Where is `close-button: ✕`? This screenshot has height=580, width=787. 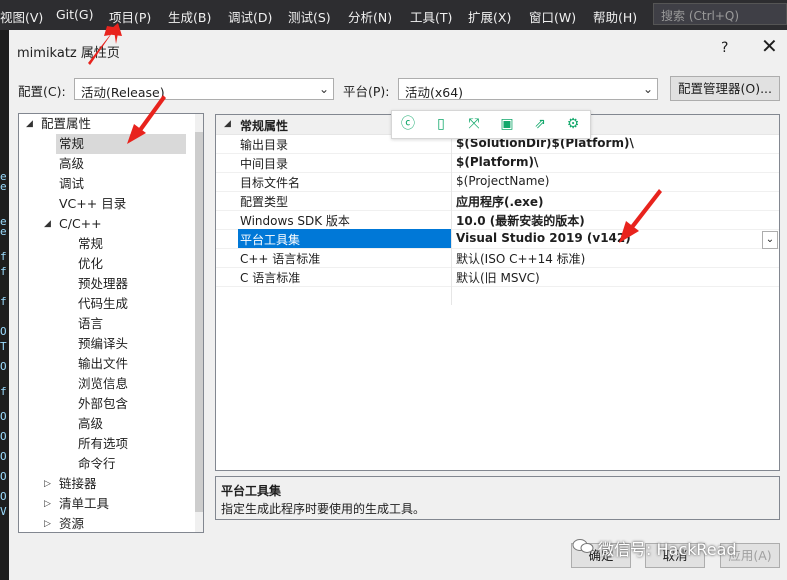
close-button: ✕ is located at coordinates (769, 46).